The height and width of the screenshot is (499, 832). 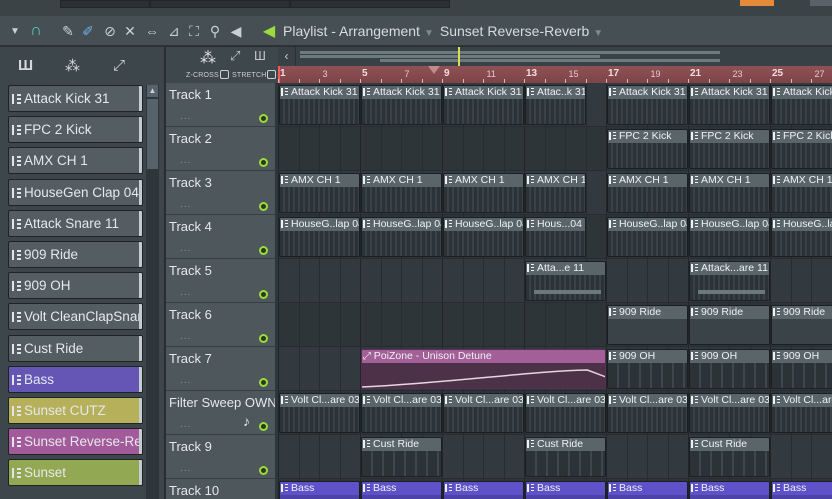 What do you see at coordinates (236, 31) in the screenshot?
I see `playback-tool-icon: ◀` at bounding box center [236, 31].